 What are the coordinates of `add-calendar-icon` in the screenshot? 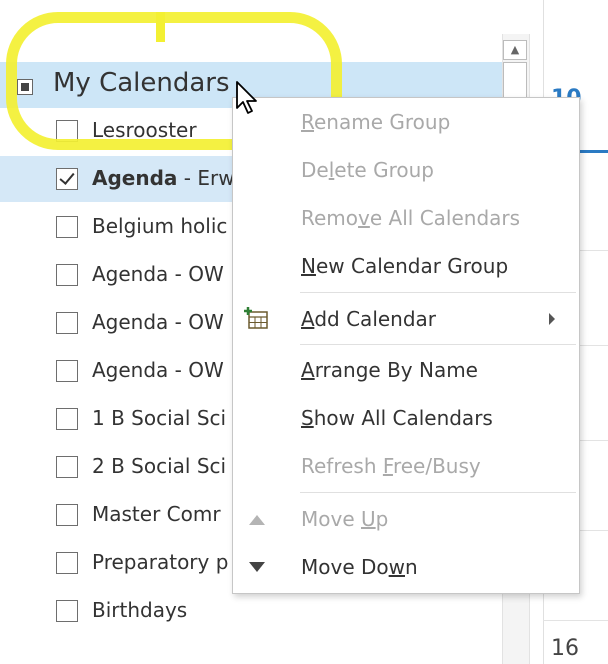 It's located at (256, 318).